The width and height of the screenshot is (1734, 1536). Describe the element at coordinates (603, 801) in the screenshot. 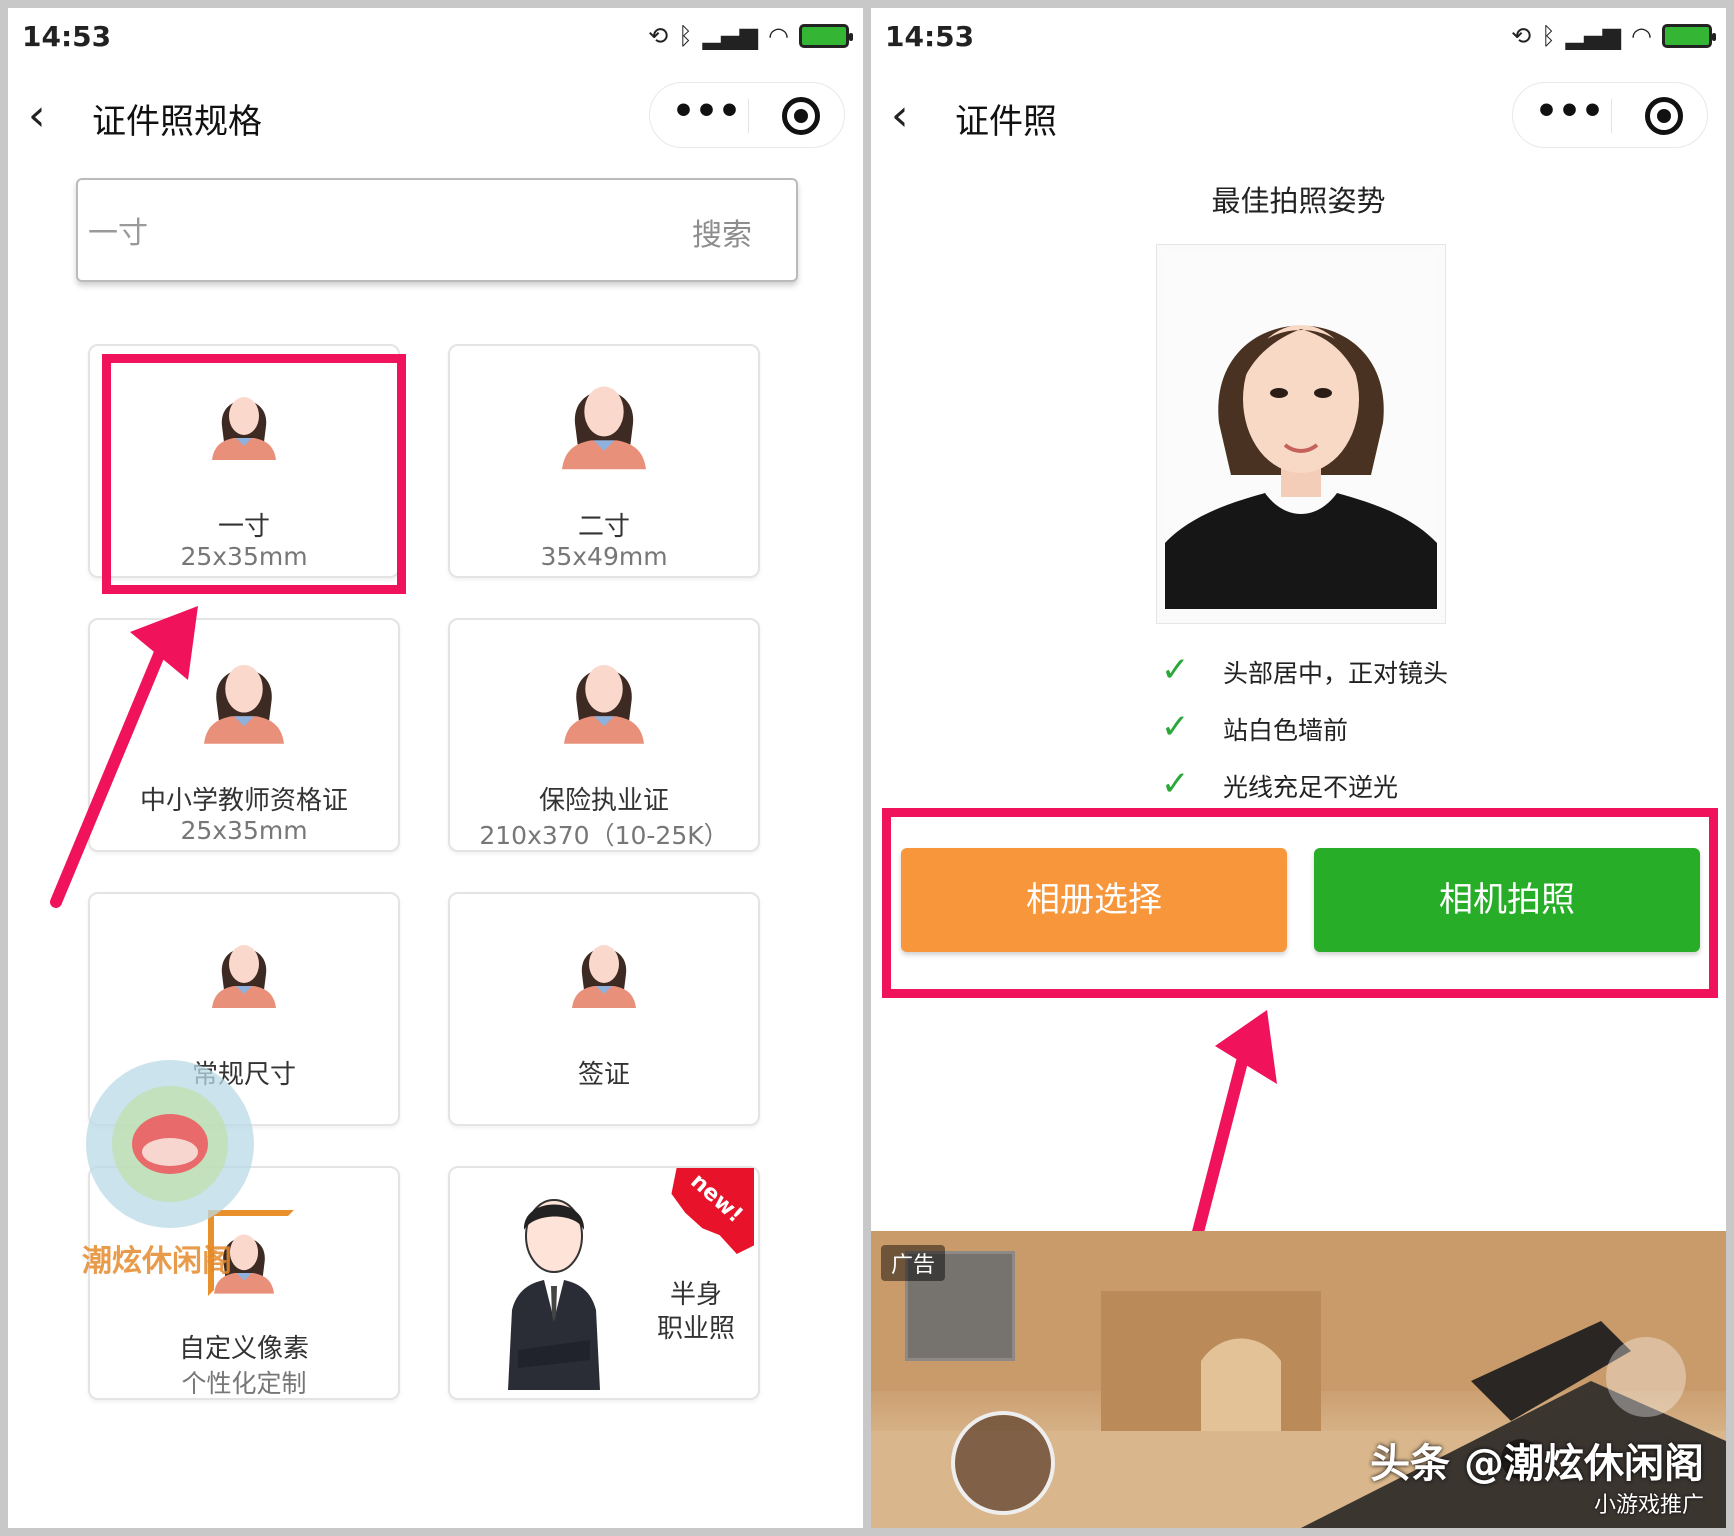

I see `card-name: 保险执业证` at that location.